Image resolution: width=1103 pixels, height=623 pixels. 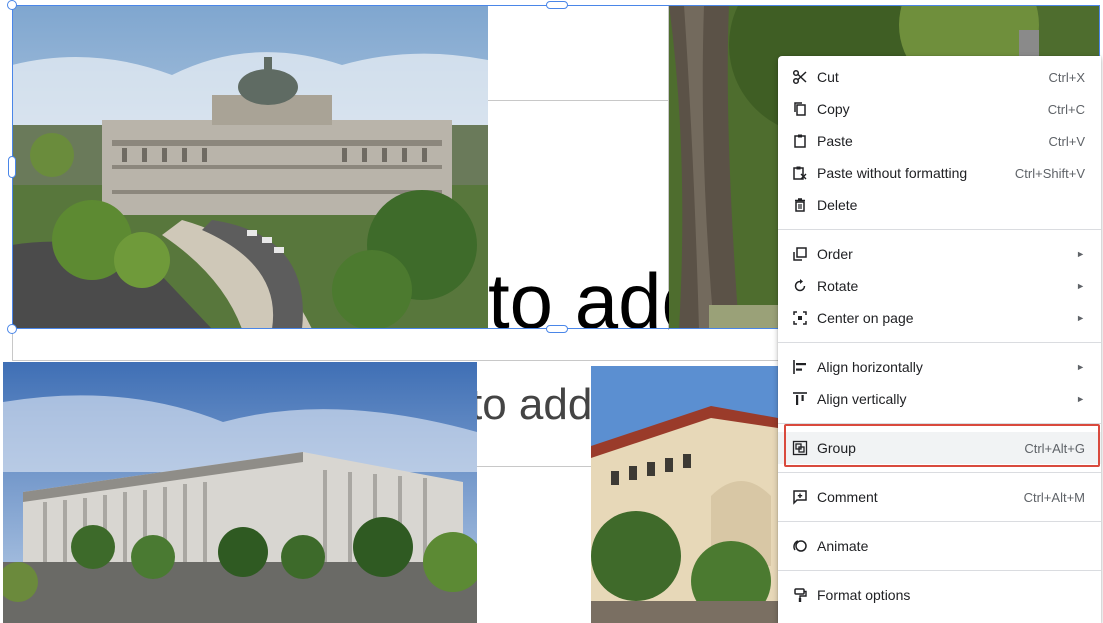 I want to click on menu-item-label: Format options, so click(x=864, y=595).